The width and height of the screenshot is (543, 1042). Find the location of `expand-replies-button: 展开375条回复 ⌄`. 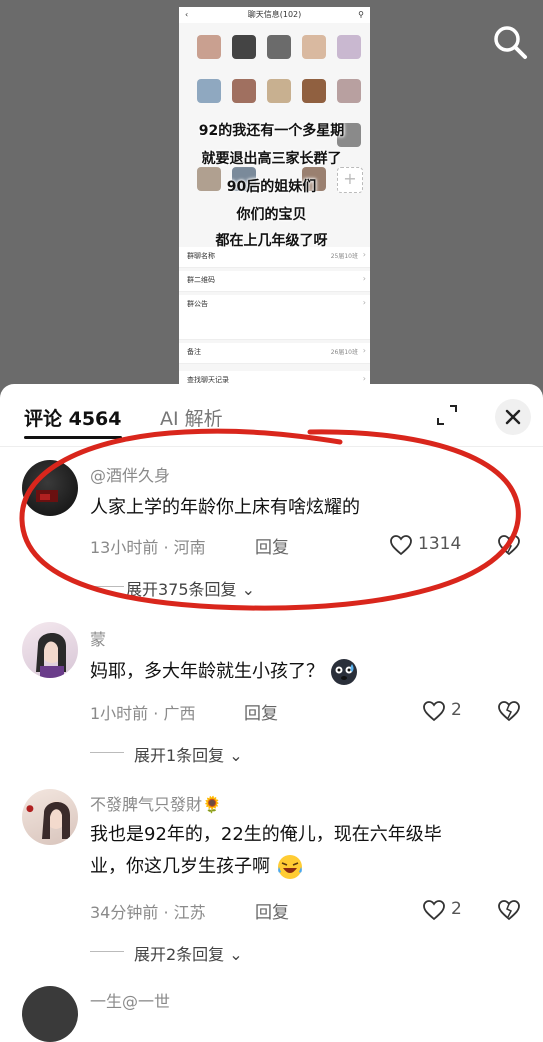

expand-replies-button: 展开375条回复 ⌄ is located at coordinates (190, 588).